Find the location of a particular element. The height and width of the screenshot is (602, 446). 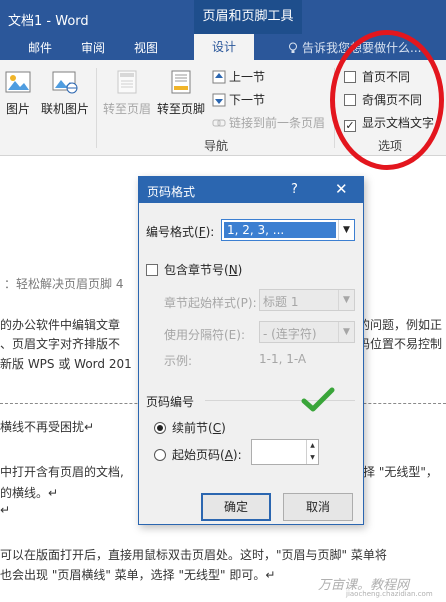

tab-view: 视图 is located at coordinates (146, 47).